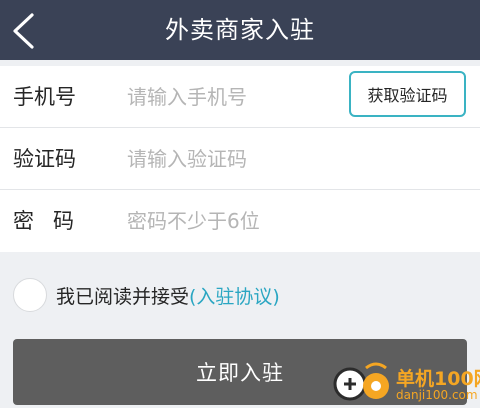 This screenshot has width=480, height=408. I want to click on password-label: 密码, so click(53, 221).